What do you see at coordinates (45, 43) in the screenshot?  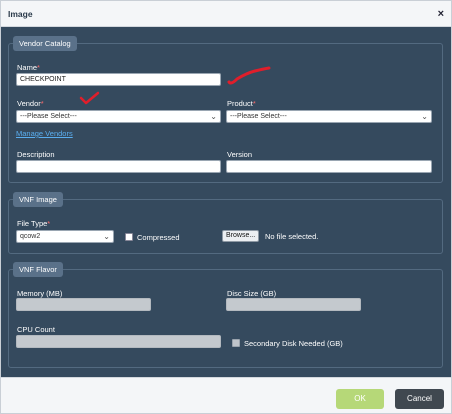 I see `vendor-catalog-legend: Vendor Catalog` at bounding box center [45, 43].